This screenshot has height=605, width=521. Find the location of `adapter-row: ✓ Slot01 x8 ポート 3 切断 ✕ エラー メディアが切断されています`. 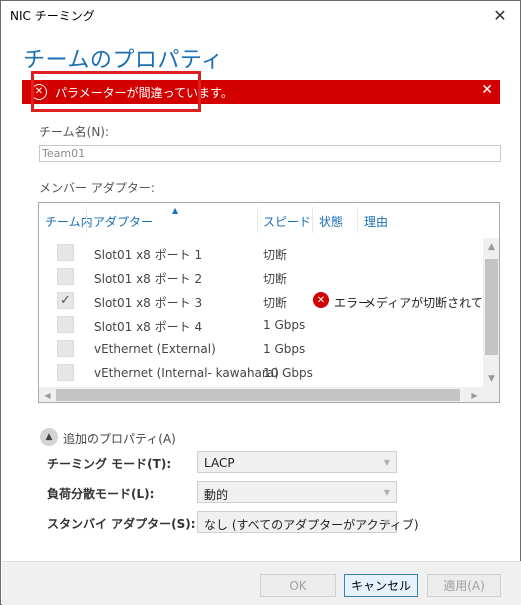

adapter-row: ✓ Slot01 x8 ポート 3 切断 ✕ エラー メディアが切断されています is located at coordinates (269, 301).